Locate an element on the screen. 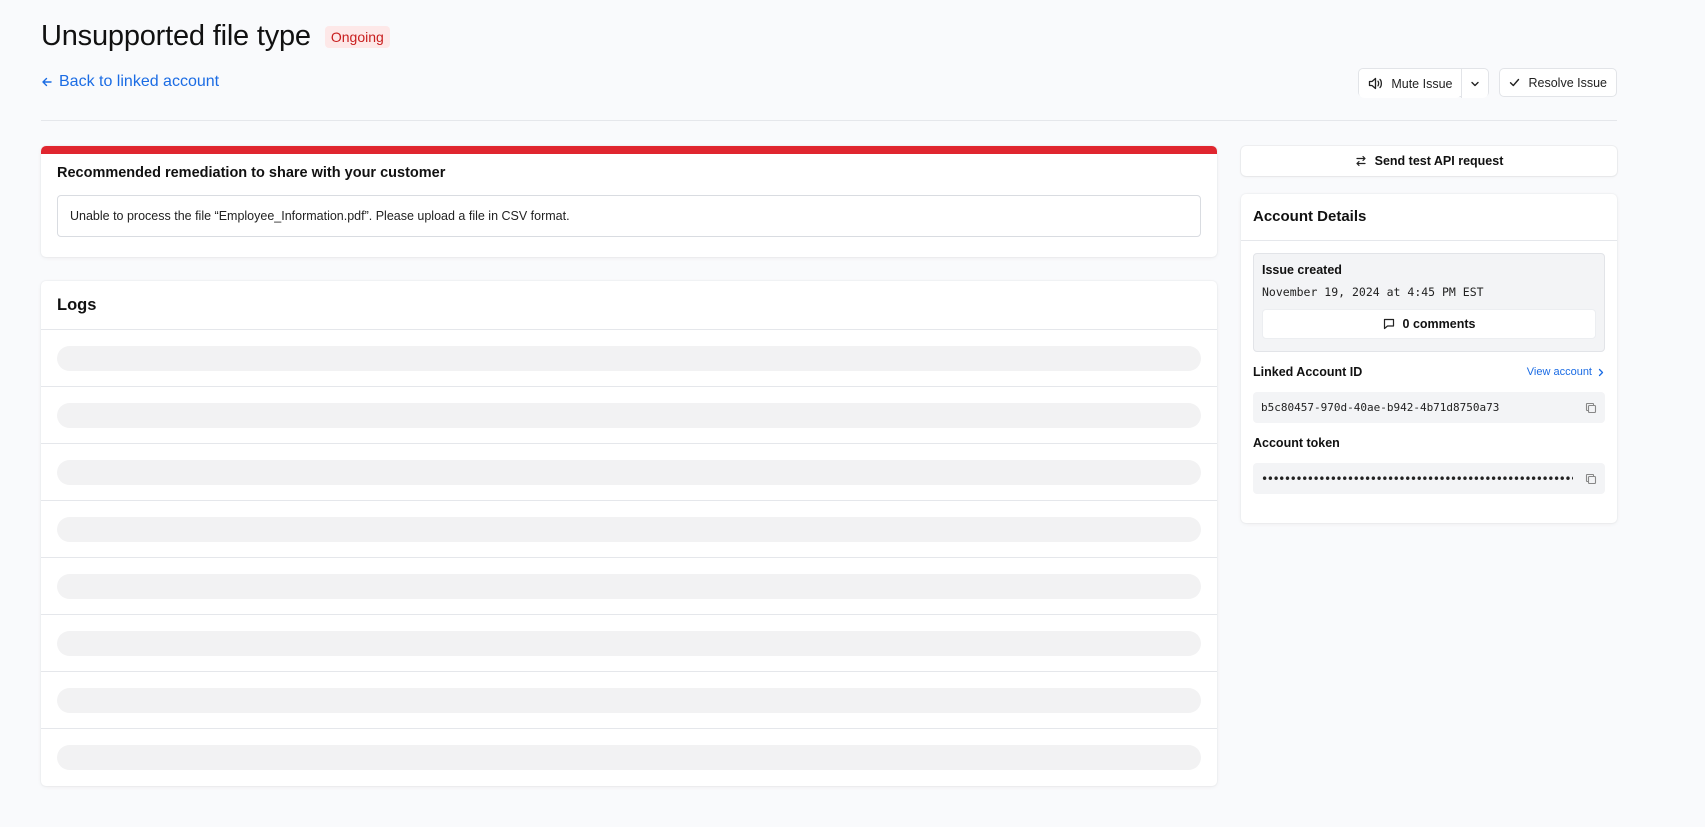 Image resolution: width=1705 pixels, height=827 pixels. error-accent-bar is located at coordinates (629, 150).